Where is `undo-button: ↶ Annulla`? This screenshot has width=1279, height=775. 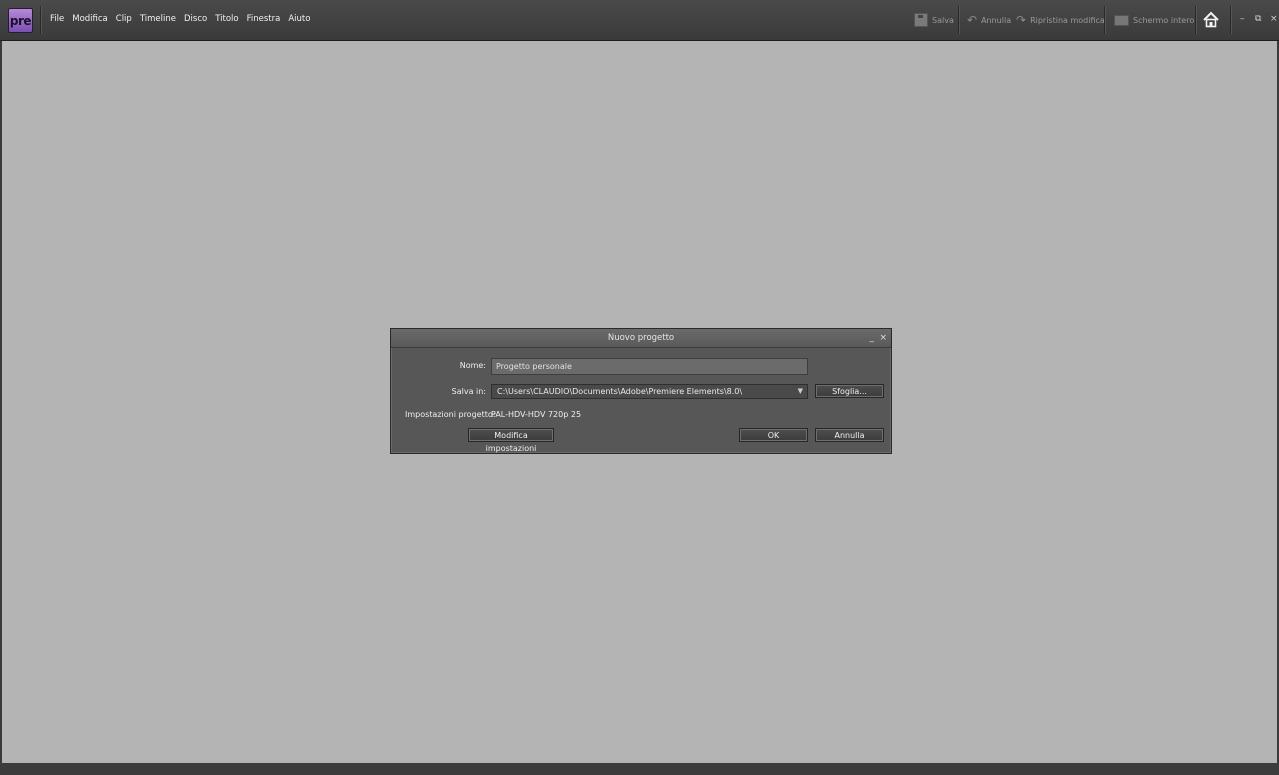 undo-button: ↶ Annulla is located at coordinates (989, 20).